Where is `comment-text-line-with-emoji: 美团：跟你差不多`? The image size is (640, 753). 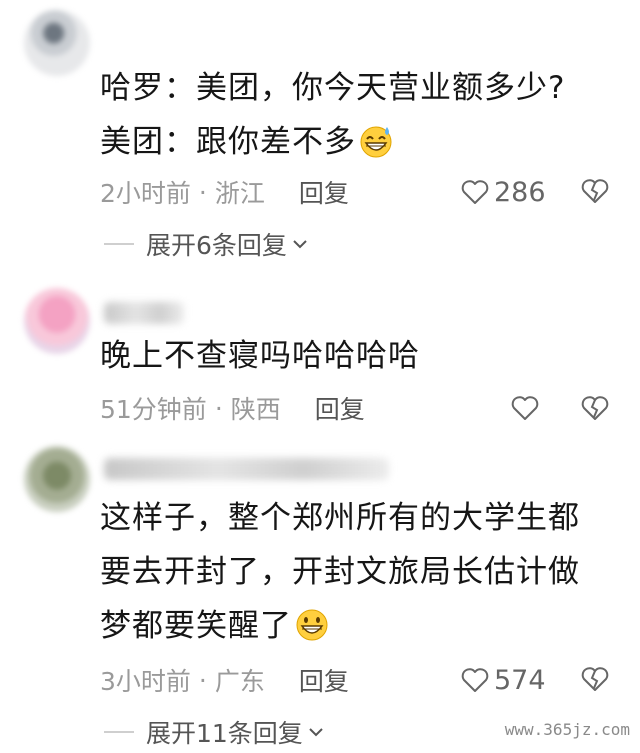
comment-text-line-with-emoji: 美团：跟你差不多 is located at coordinates (247, 142).